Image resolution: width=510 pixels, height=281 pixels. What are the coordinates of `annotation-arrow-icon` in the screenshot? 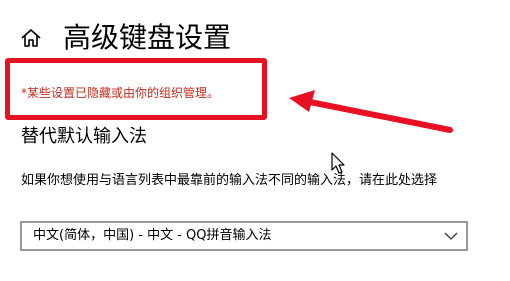 It's located at (371, 111).